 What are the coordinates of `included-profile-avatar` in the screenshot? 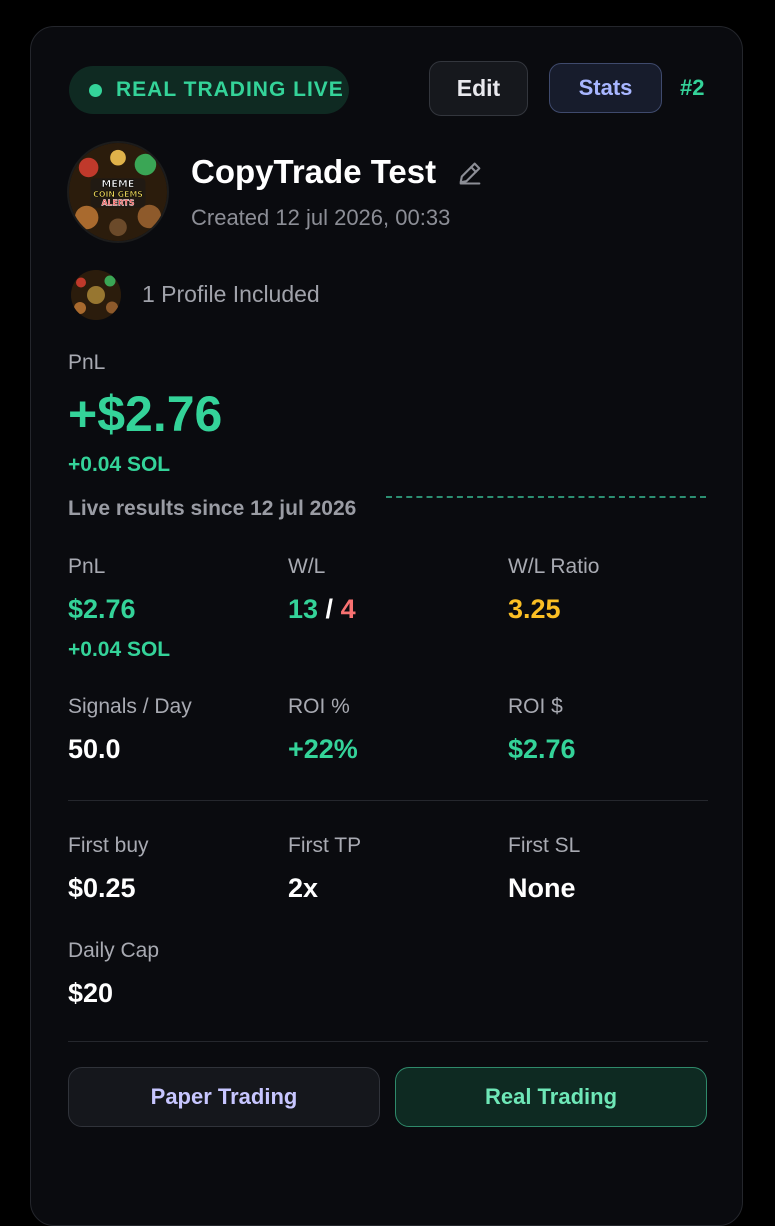 It's located at (96, 295).